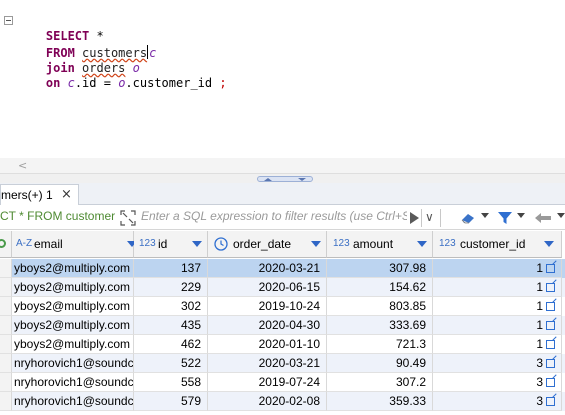 Image resolution: width=565 pixels, height=415 pixels. I want to click on back-arrow-icon, so click(543, 218).